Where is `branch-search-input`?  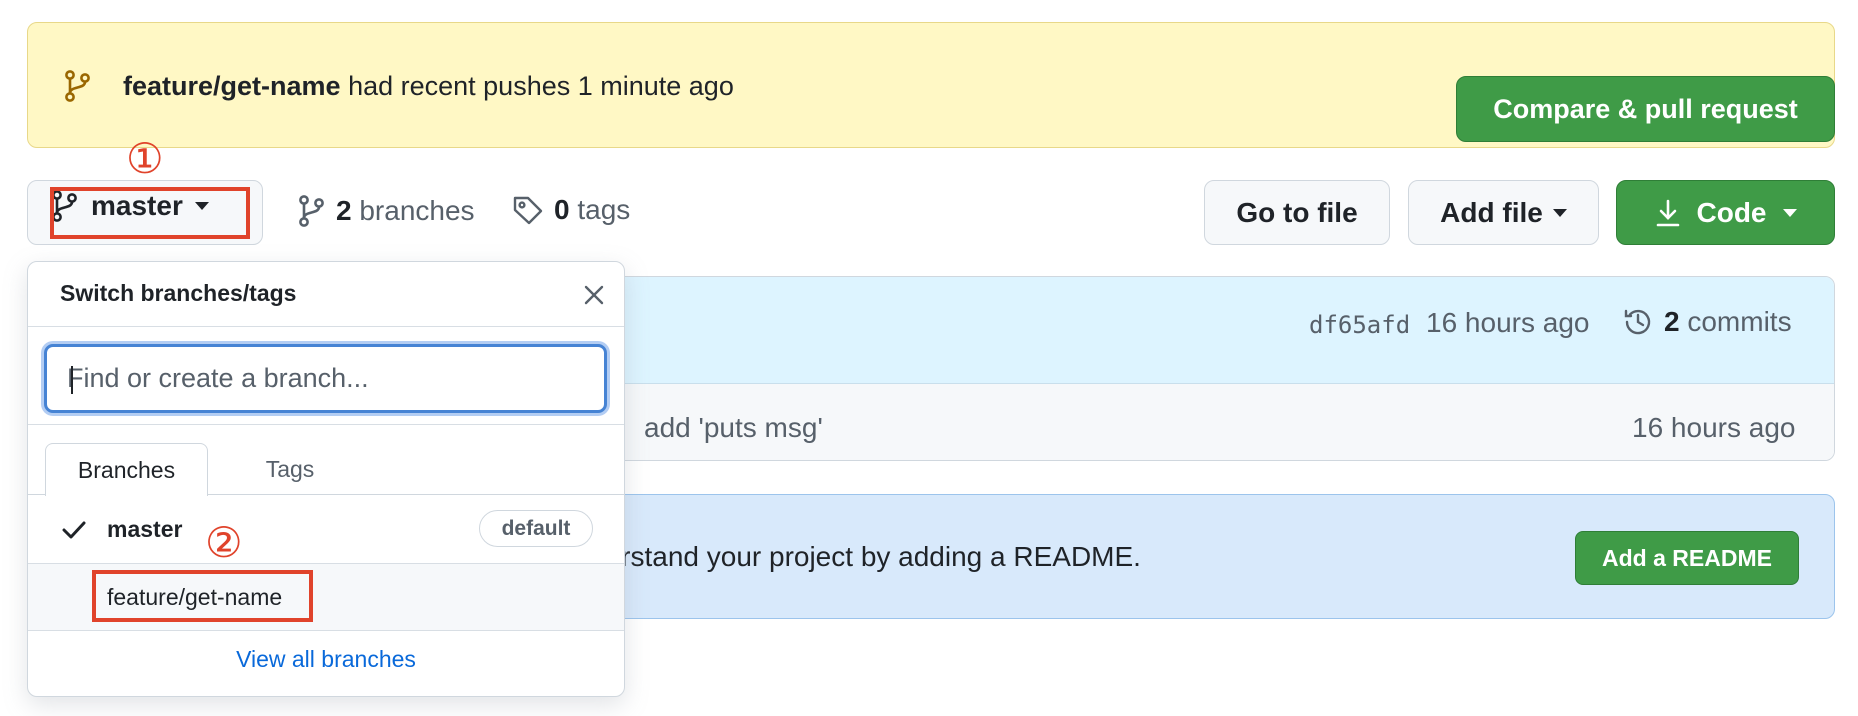 branch-search-input is located at coordinates (325, 378).